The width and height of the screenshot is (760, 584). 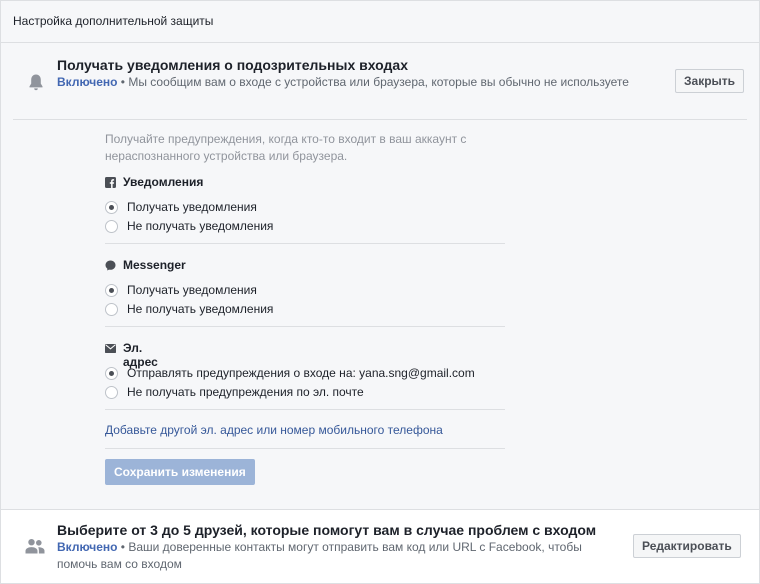 What do you see at coordinates (35, 546) in the screenshot?
I see `friends-icon` at bounding box center [35, 546].